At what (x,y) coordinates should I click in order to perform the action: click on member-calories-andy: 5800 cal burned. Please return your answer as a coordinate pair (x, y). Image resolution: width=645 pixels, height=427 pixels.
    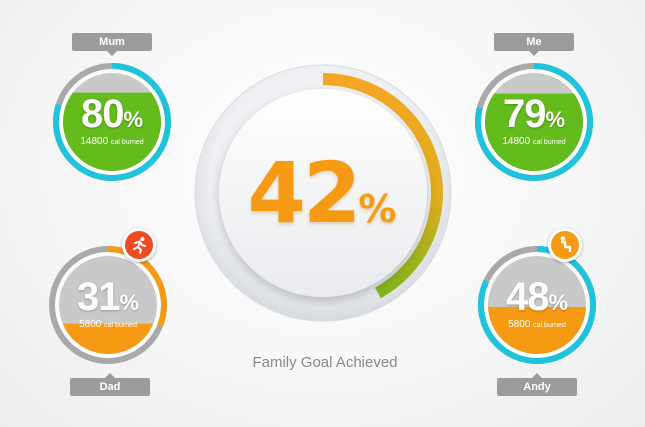
    Looking at the image, I should click on (537, 325).